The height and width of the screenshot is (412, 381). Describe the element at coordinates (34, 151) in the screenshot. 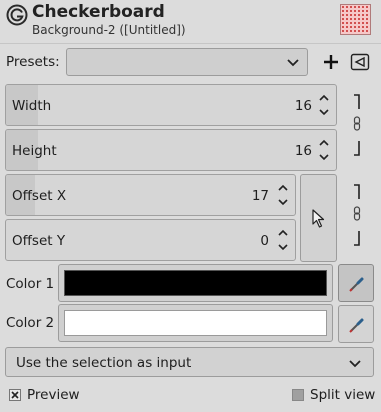

I see `height-label: Height` at that location.